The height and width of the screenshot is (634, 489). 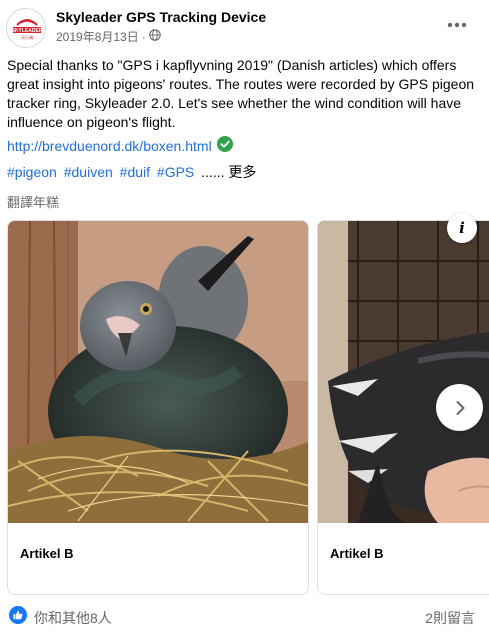 I want to click on see-more-button: 更多, so click(x=242, y=172).